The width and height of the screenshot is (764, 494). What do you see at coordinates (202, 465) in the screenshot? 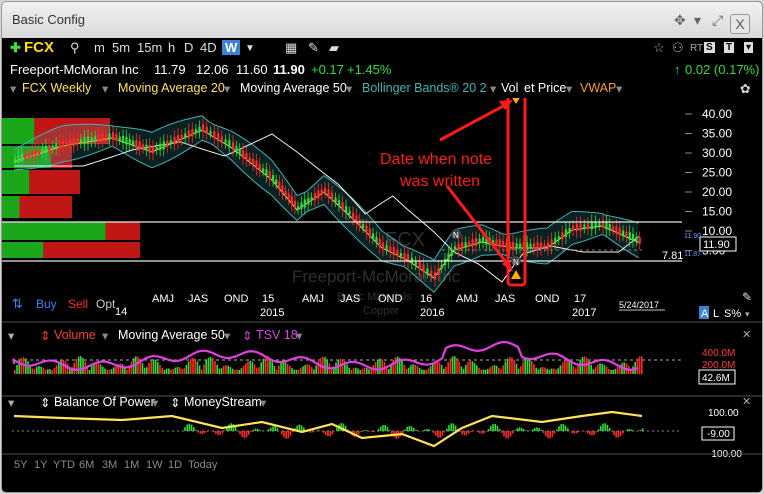
I see `period-today: Today` at bounding box center [202, 465].